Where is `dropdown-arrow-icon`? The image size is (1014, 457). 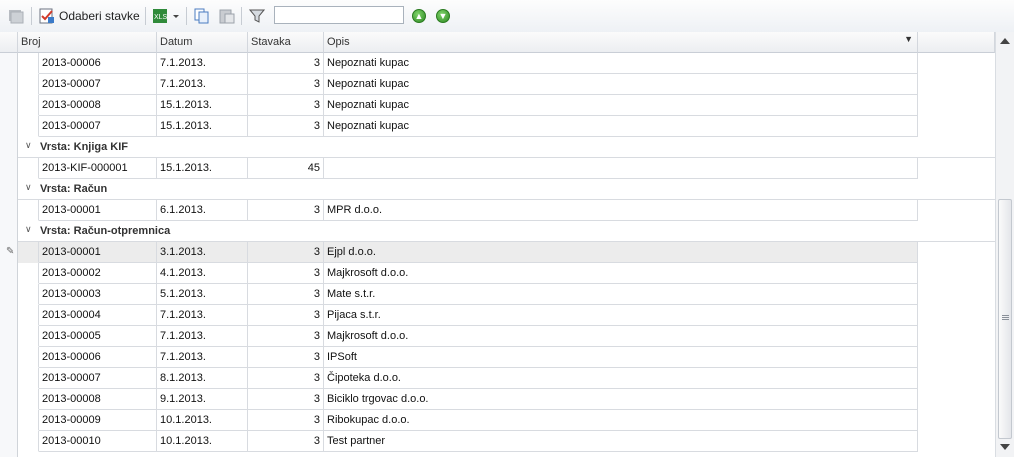 dropdown-arrow-icon is located at coordinates (176, 16).